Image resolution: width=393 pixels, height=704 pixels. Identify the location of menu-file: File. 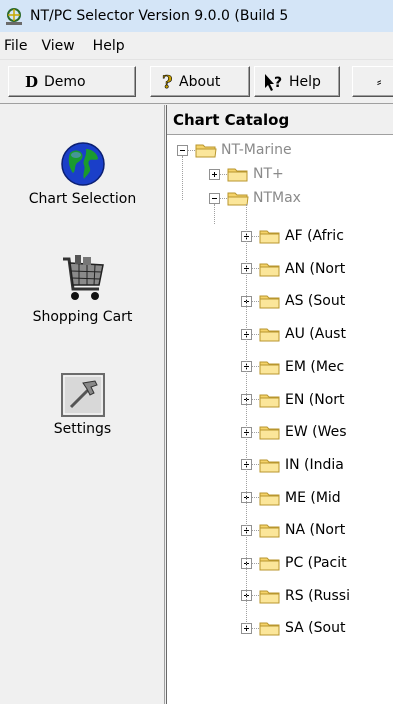
(17, 46).